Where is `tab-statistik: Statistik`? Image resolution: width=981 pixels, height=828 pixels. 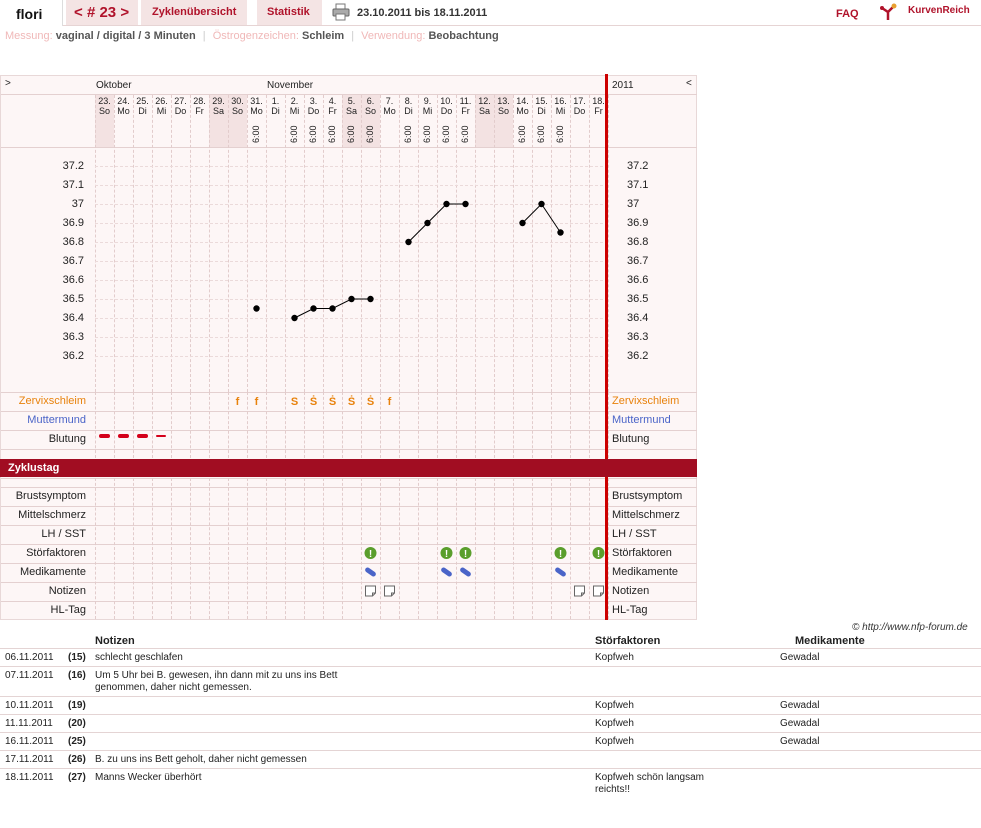
tab-statistik: Statistik is located at coordinates (289, 12).